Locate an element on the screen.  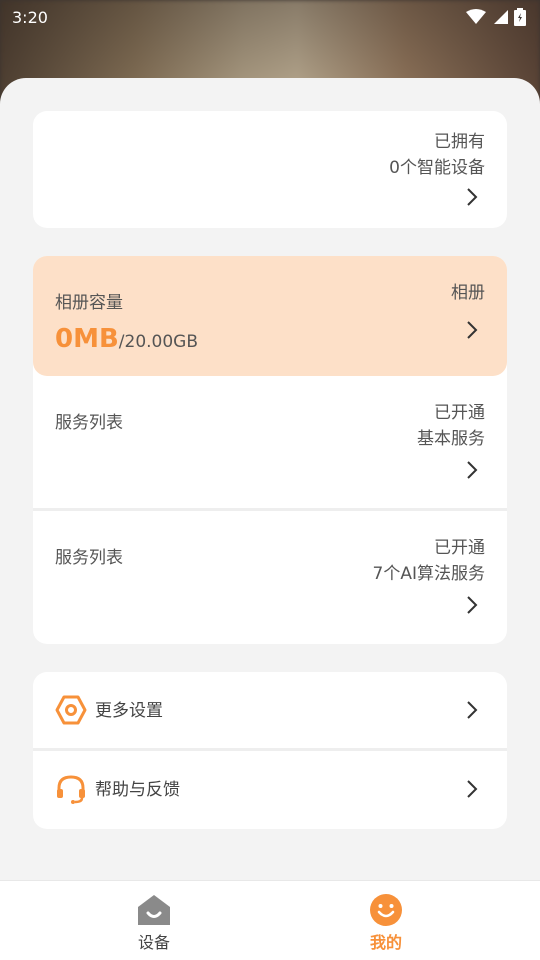
divider is located at coordinates (270, 509).